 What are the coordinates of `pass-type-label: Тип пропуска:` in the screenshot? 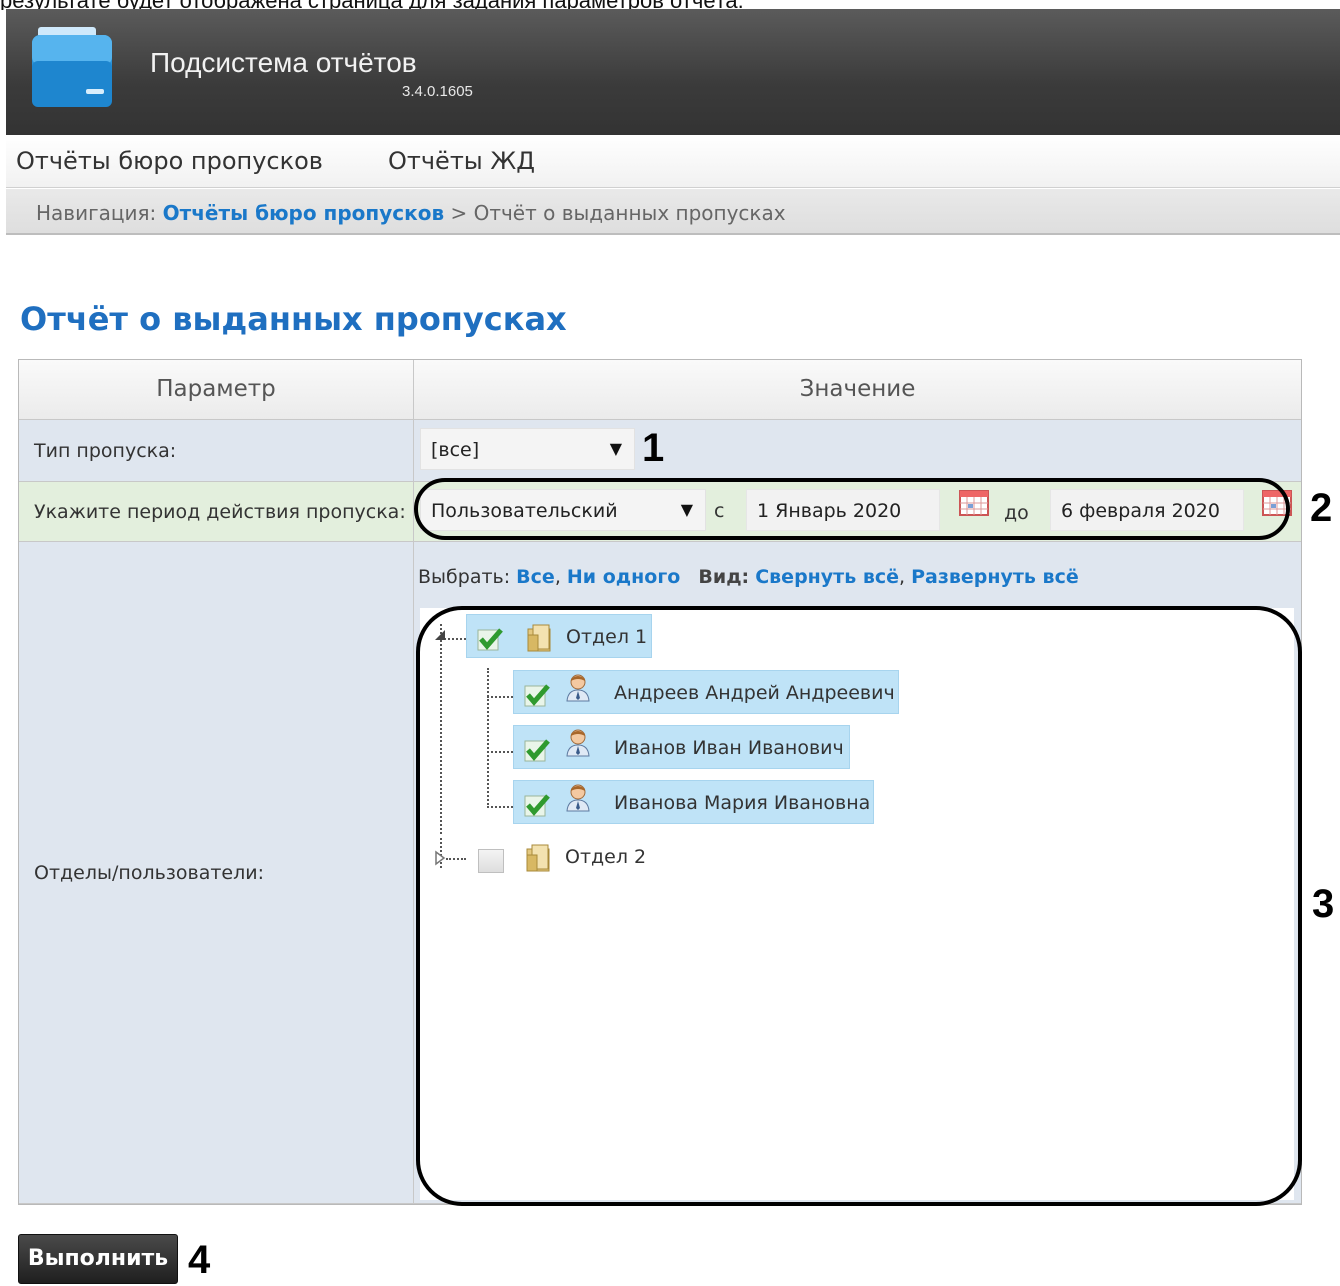 It's located at (105, 451).